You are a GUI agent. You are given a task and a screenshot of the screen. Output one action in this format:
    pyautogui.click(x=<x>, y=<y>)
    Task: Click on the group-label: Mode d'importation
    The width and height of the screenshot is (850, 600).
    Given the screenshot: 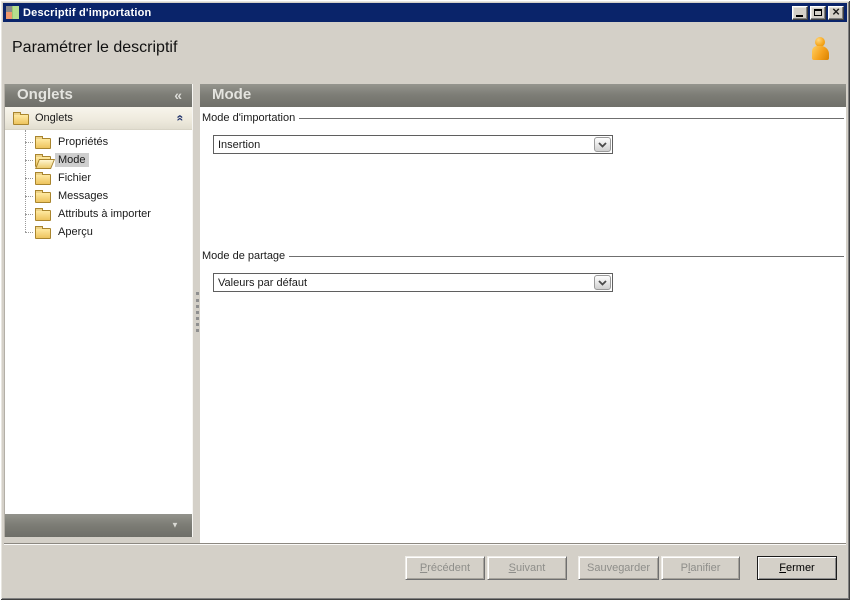 What is the action you would take?
    pyautogui.click(x=249, y=118)
    